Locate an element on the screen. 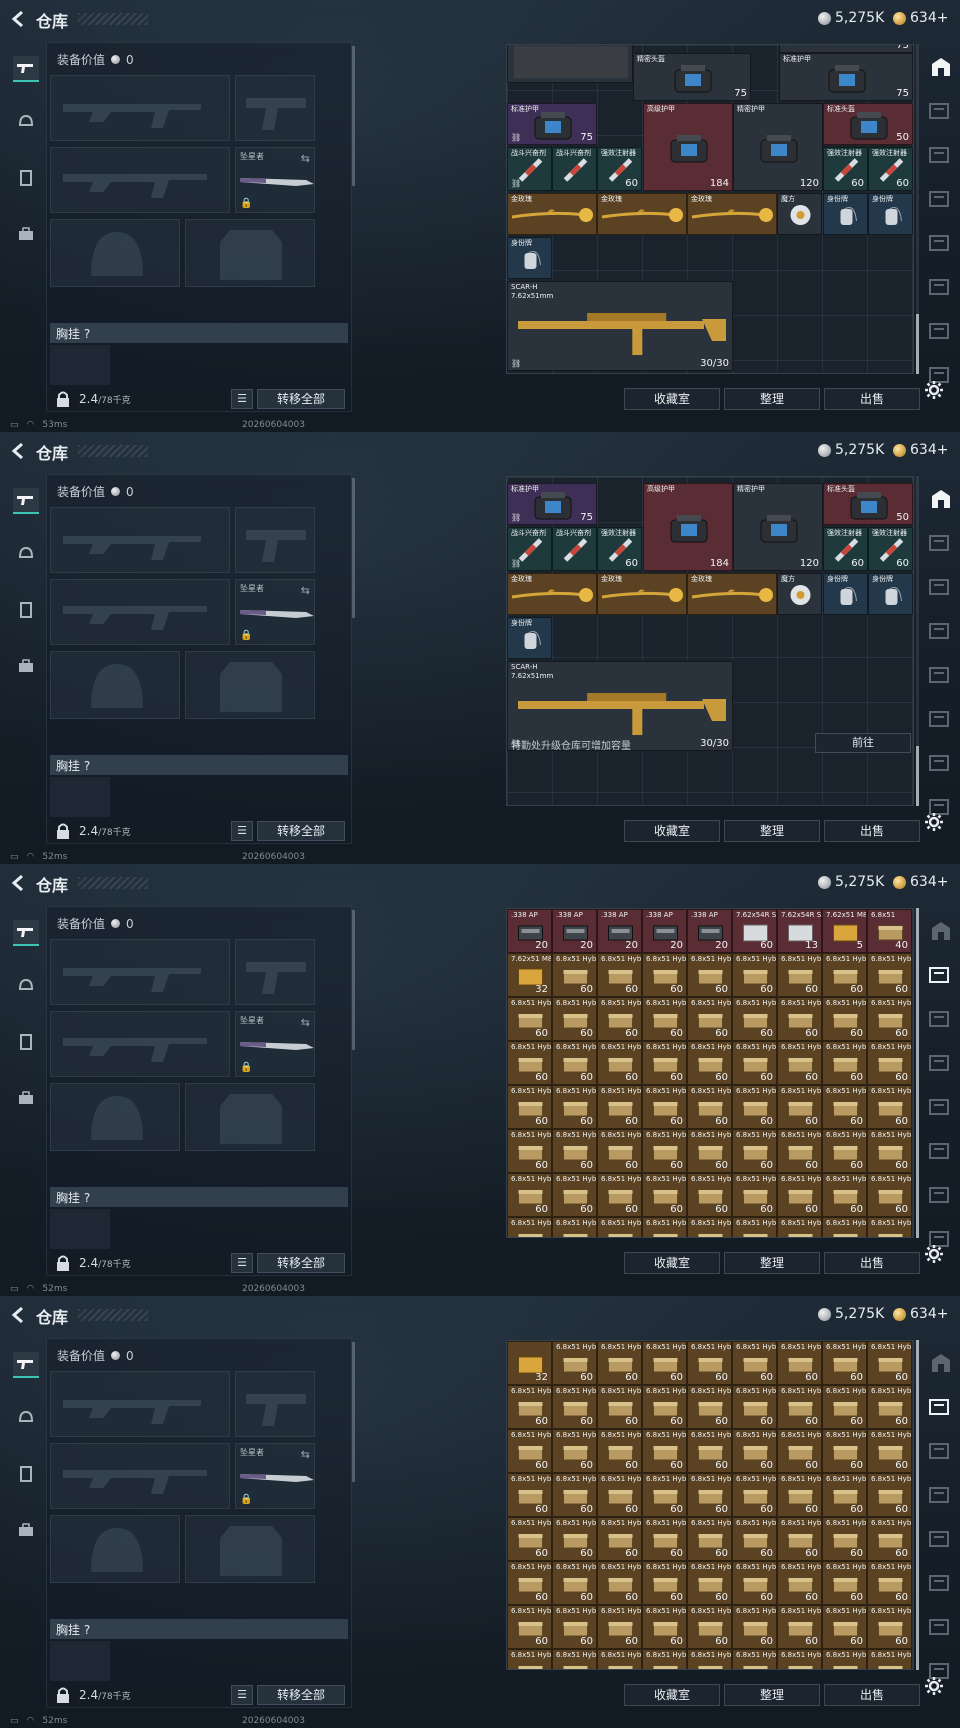 The width and height of the screenshot is (960, 1728). sell-button: 出售 is located at coordinates (872, 1263).